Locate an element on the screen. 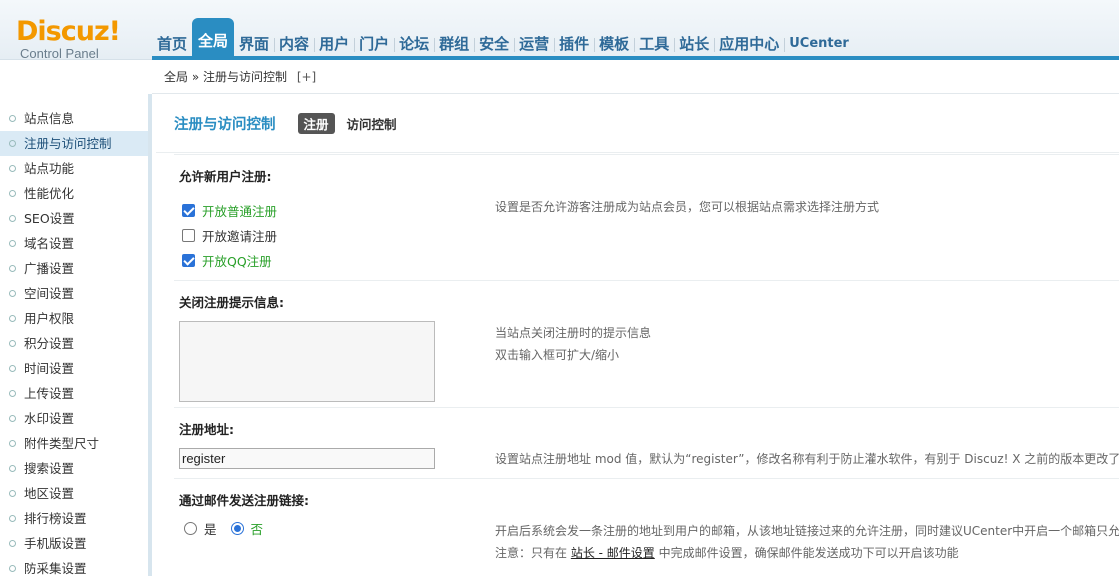  tab-register: 注册 is located at coordinates (316, 123).